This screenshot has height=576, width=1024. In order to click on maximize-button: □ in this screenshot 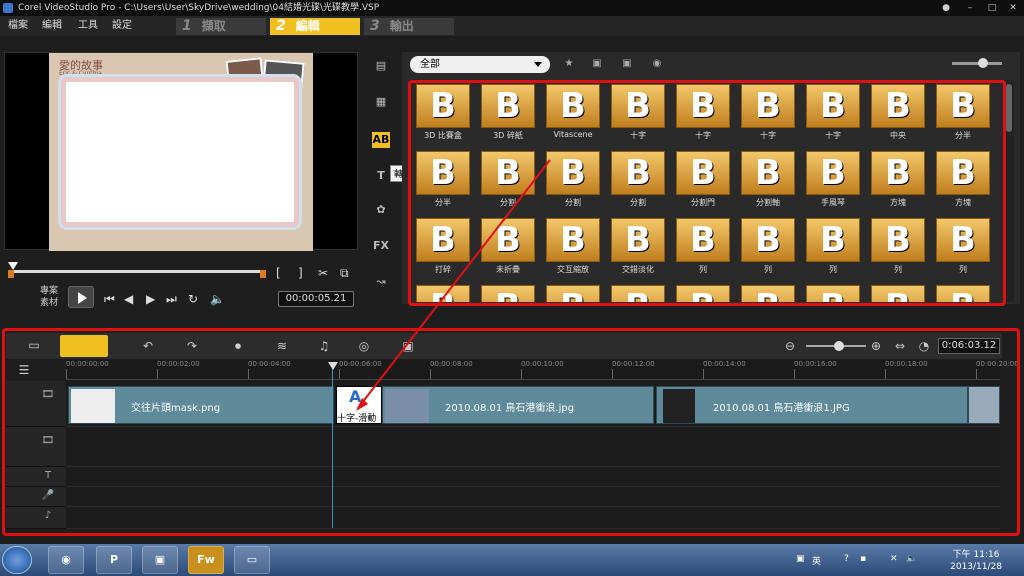, I will do `click(992, 8)`.